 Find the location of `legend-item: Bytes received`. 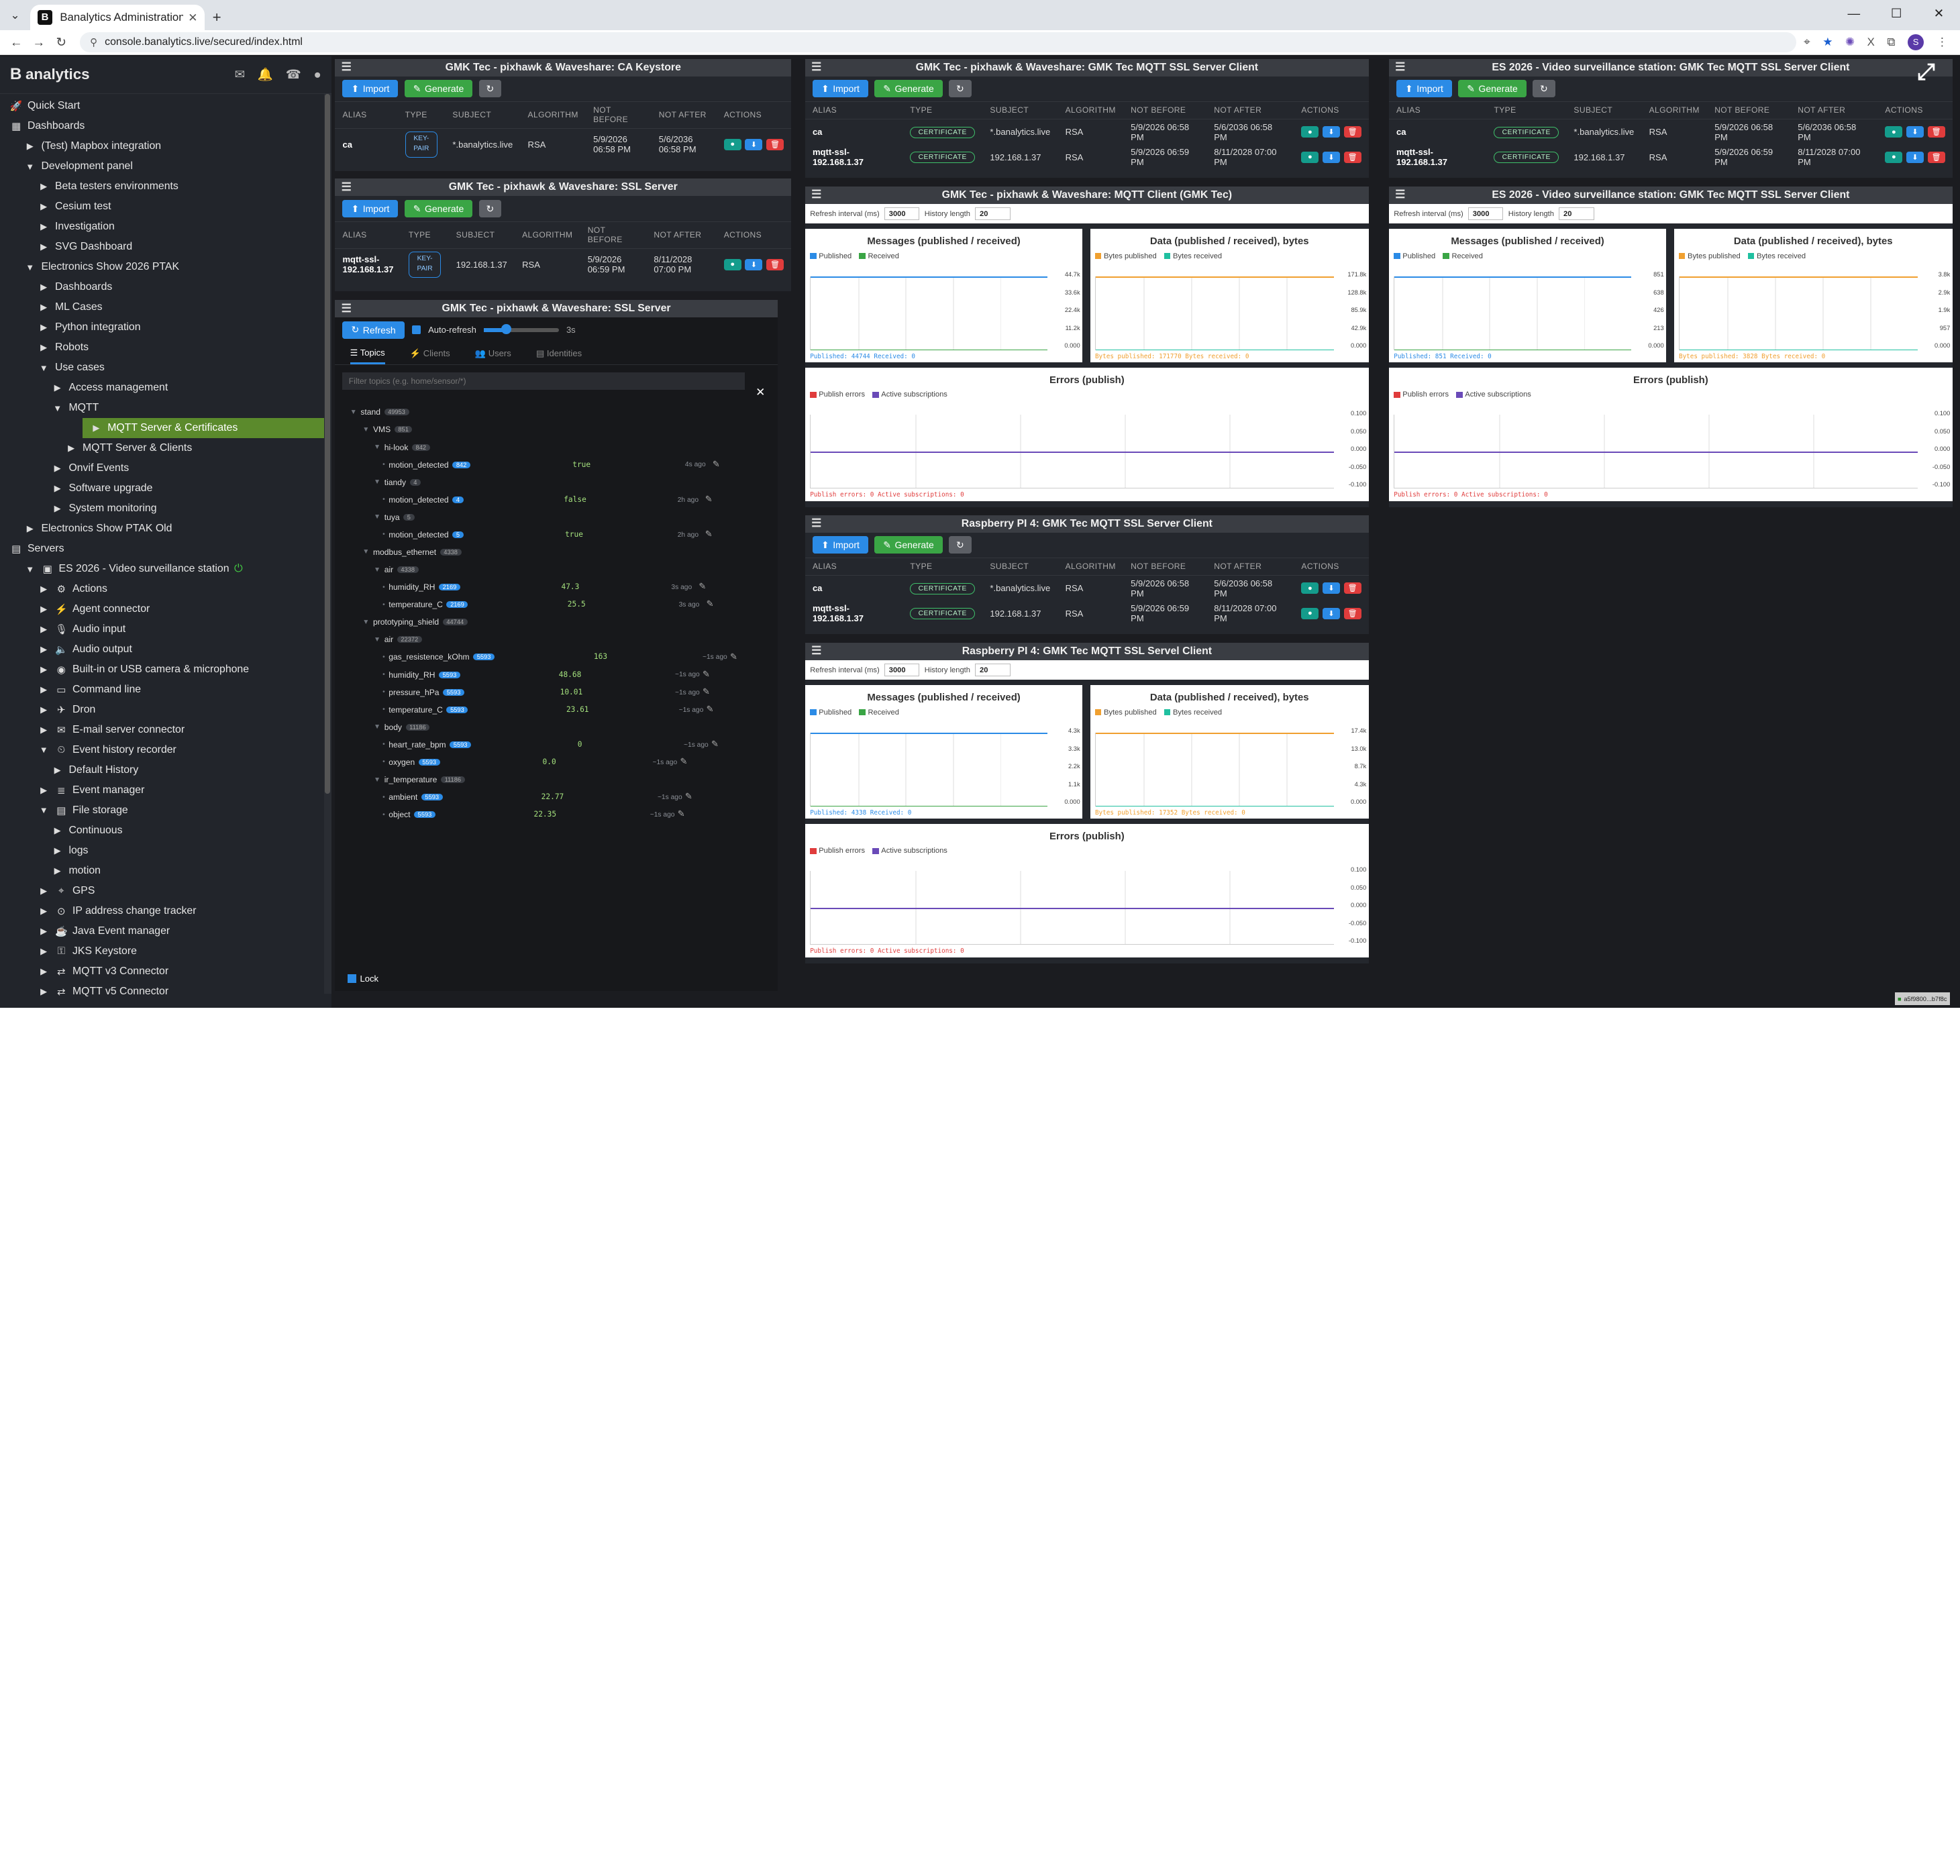

legend-item: Bytes received is located at coordinates (1193, 256).